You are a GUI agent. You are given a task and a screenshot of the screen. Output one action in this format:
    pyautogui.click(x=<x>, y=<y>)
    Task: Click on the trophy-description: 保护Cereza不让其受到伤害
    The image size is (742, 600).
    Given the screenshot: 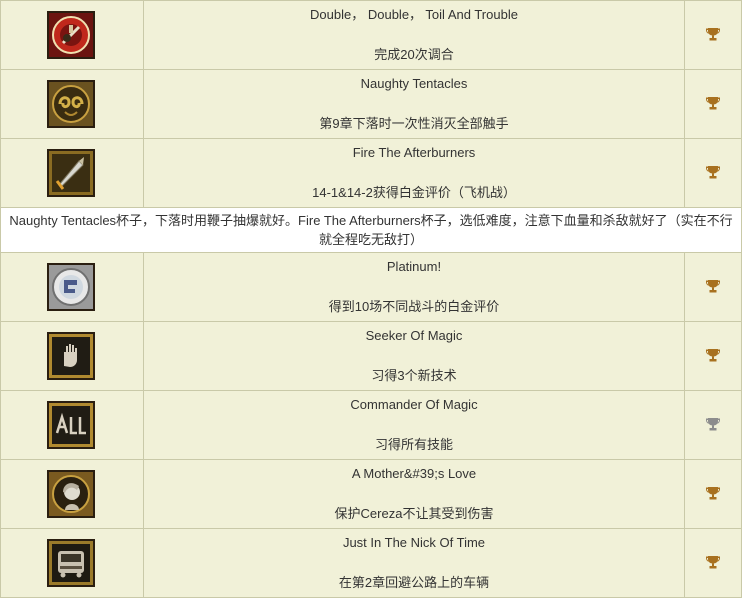 What is the action you would take?
    pyautogui.click(x=414, y=513)
    